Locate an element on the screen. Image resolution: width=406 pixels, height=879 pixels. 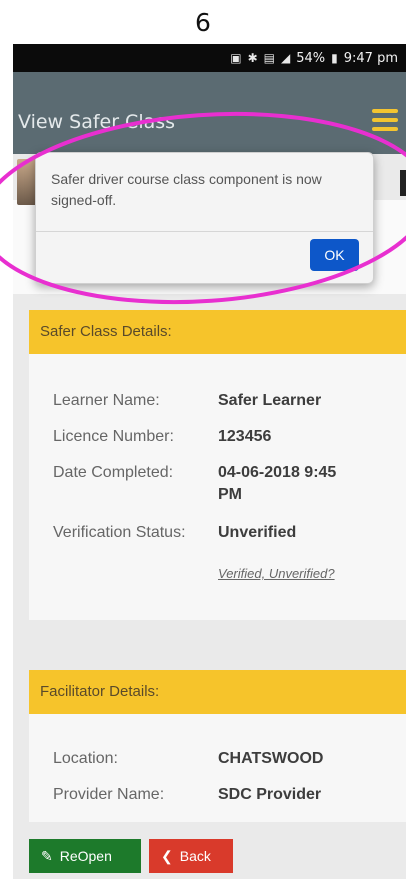
verification-status-value: Unverified is located at coordinates (257, 532).